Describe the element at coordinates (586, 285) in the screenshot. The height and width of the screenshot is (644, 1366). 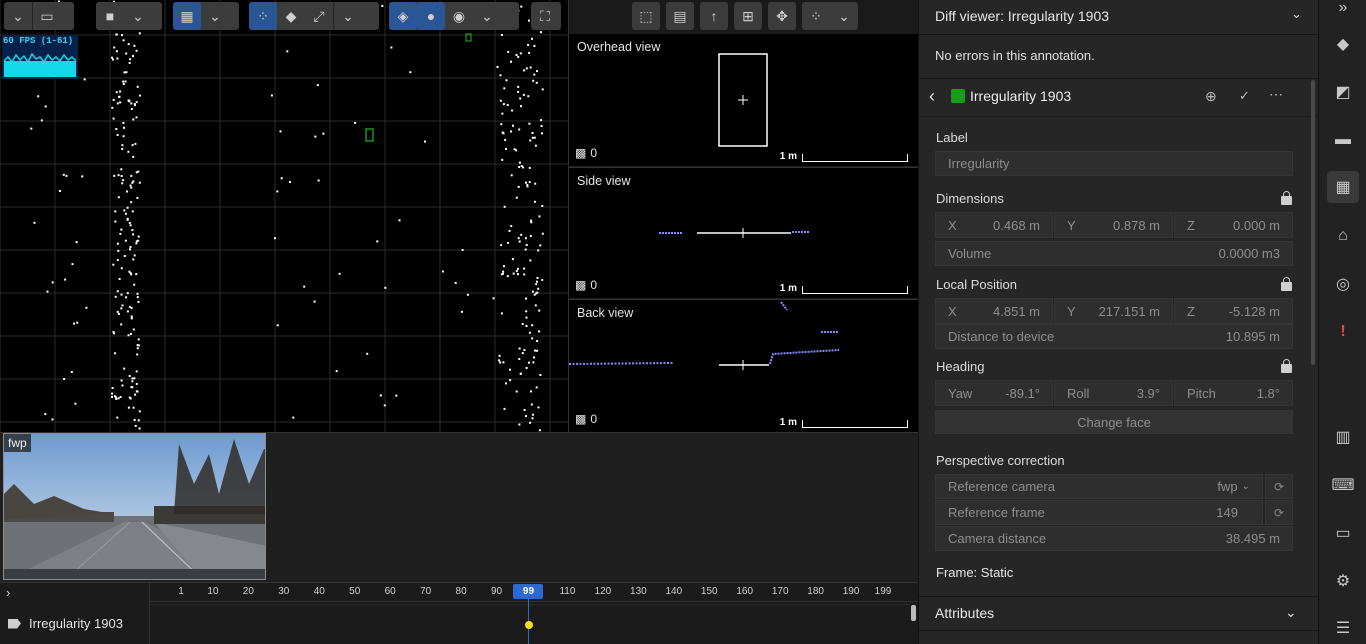
I see `side-point-count: ▩ 0` at that location.